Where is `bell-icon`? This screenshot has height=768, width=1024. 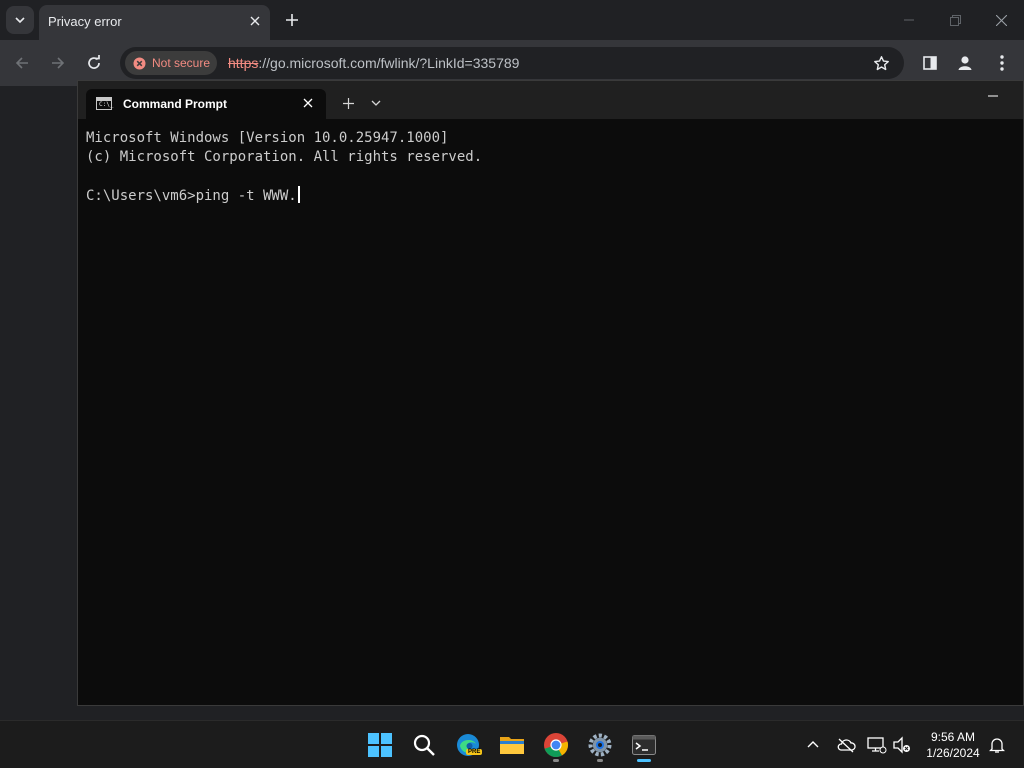
bell-icon is located at coordinates (997, 745).